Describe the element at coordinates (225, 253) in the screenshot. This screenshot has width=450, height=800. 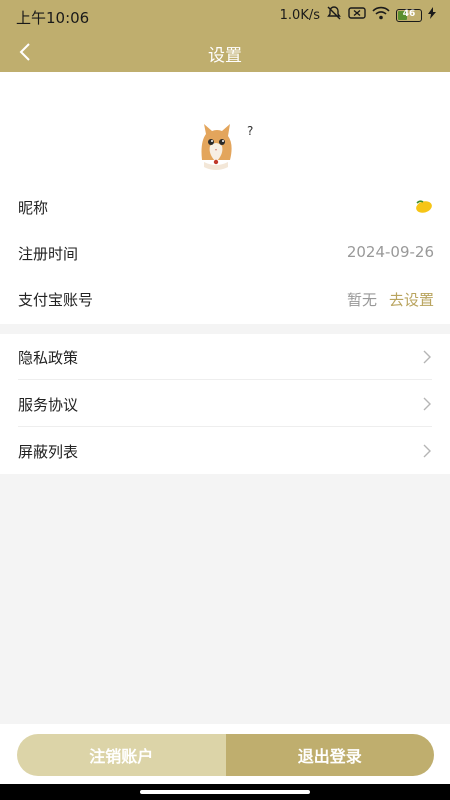
I see `row-register-time: 注册时间 2024-09-26` at that location.